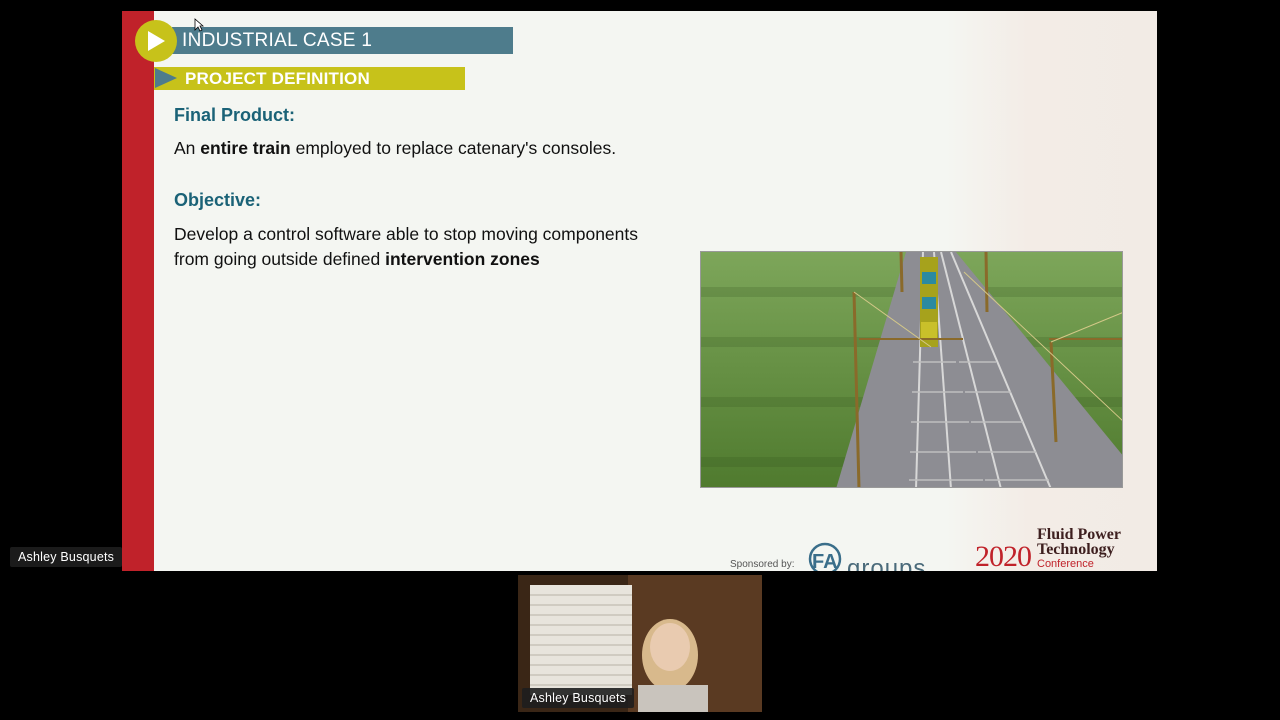 This screenshot has width=1280, height=720. What do you see at coordinates (277, 78) in the screenshot?
I see `section-title: PROJECT DEFINITION` at bounding box center [277, 78].